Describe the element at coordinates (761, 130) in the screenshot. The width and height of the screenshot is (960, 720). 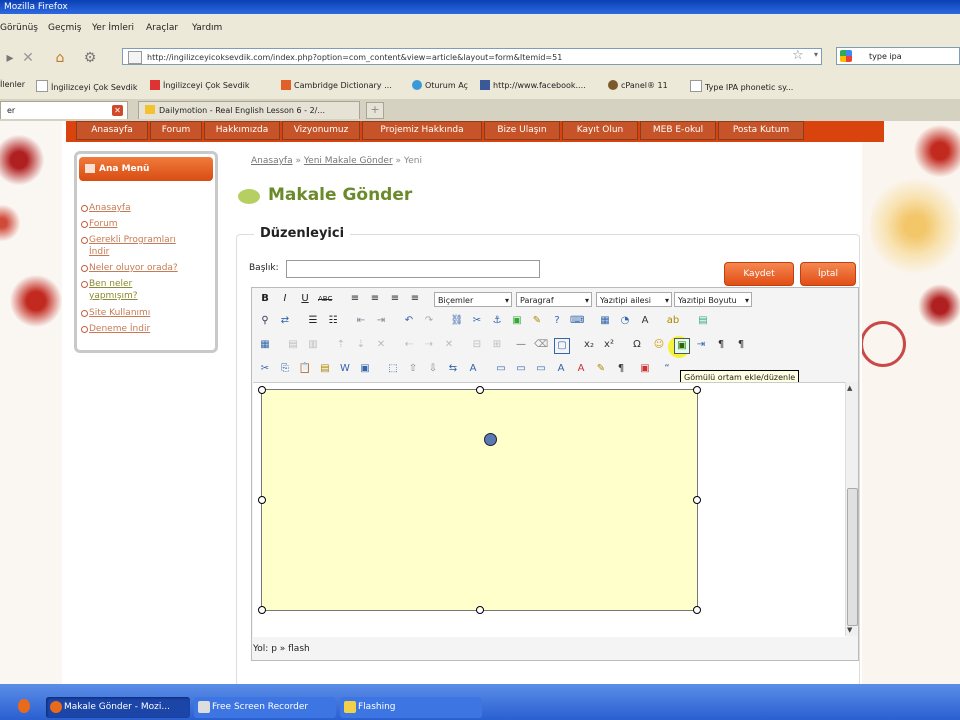
I see `site-nav-item: Posta Kutum` at that location.